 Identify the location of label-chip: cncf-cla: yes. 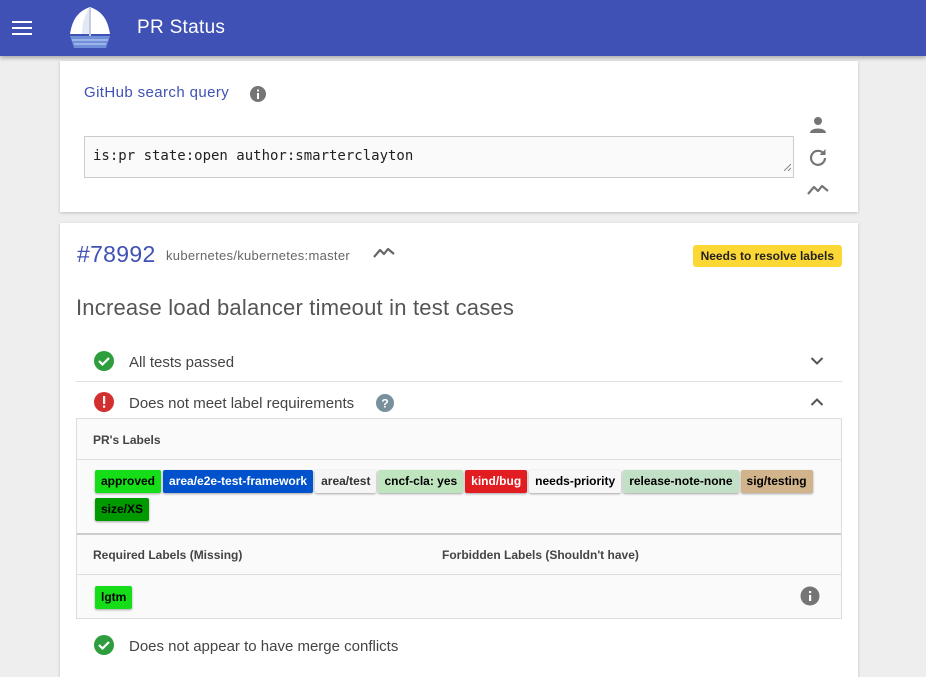
(421, 481).